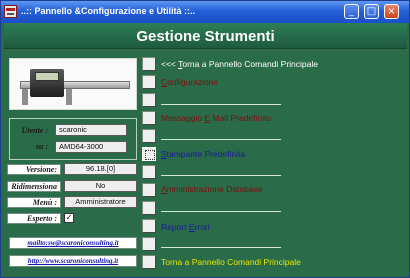 The width and height of the screenshot is (410, 278). I want to click on menu-item-configurazione: Configurazione, so click(189, 82).